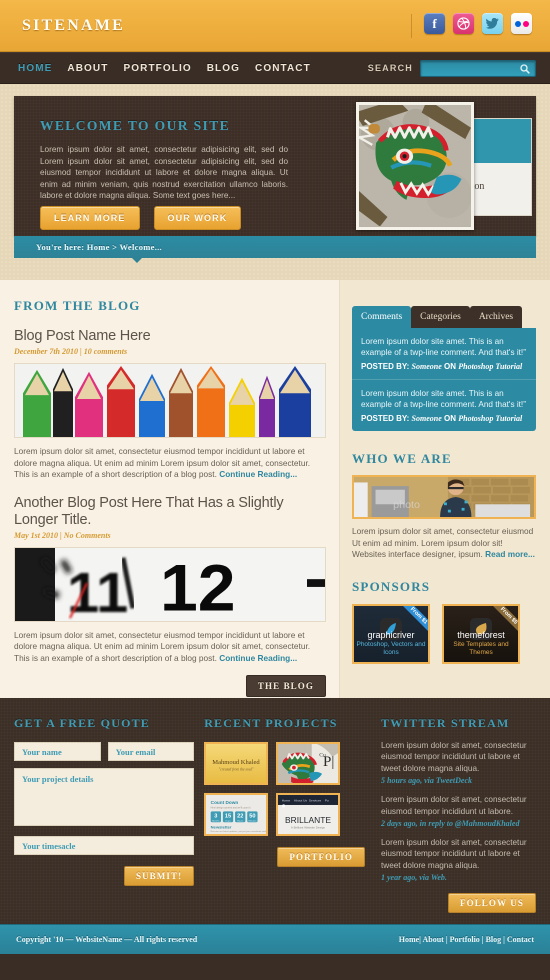 The image size is (550, 980). Describe the element at coordinates (216, 820) in the screenshot. I see `svg-text: Months` at that location.